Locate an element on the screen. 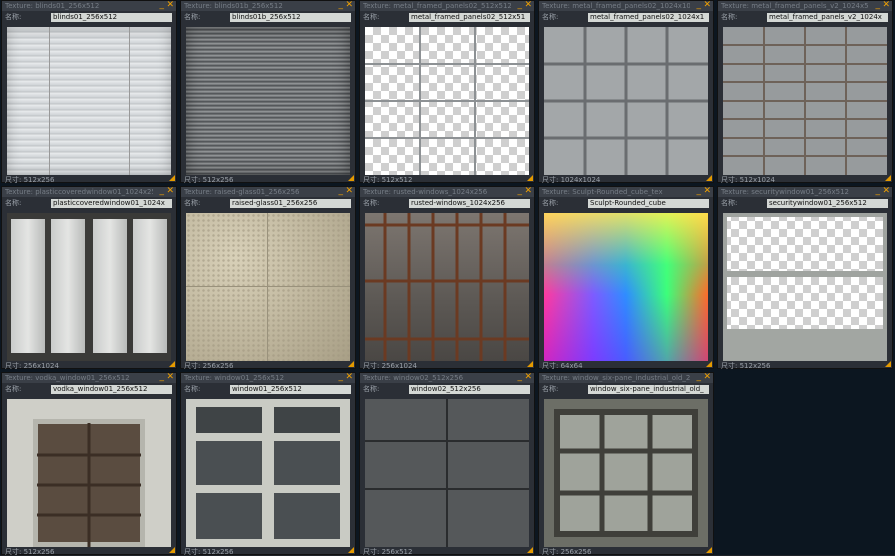 This screenshot has height=556, width=895. panel-titlebar: Texture: blinds01b_256x512 _ ✕ is located at coordinates (268, 5).